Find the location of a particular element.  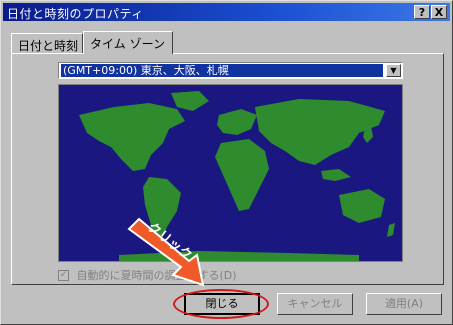

timezone-selected-value: (GMT+09:00) 東京、大阪、札幌 is located at coordinates (222, 70).